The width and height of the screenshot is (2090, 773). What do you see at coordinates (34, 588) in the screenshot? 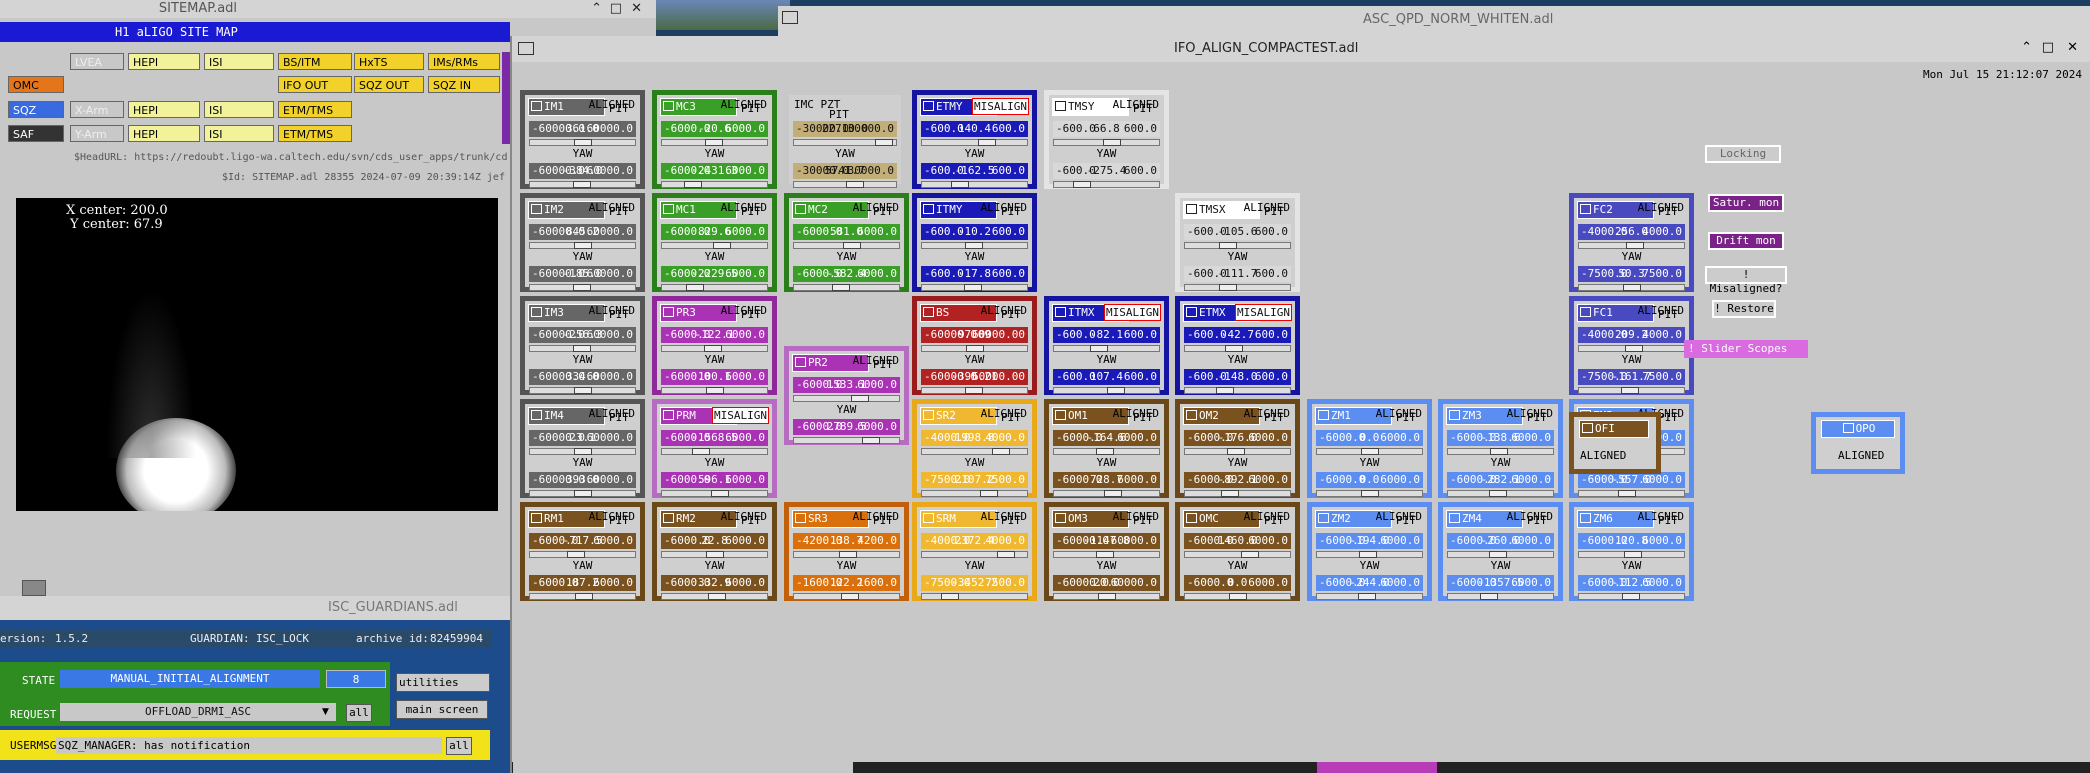
I see `camera-button` at bounding box center [34, 588].